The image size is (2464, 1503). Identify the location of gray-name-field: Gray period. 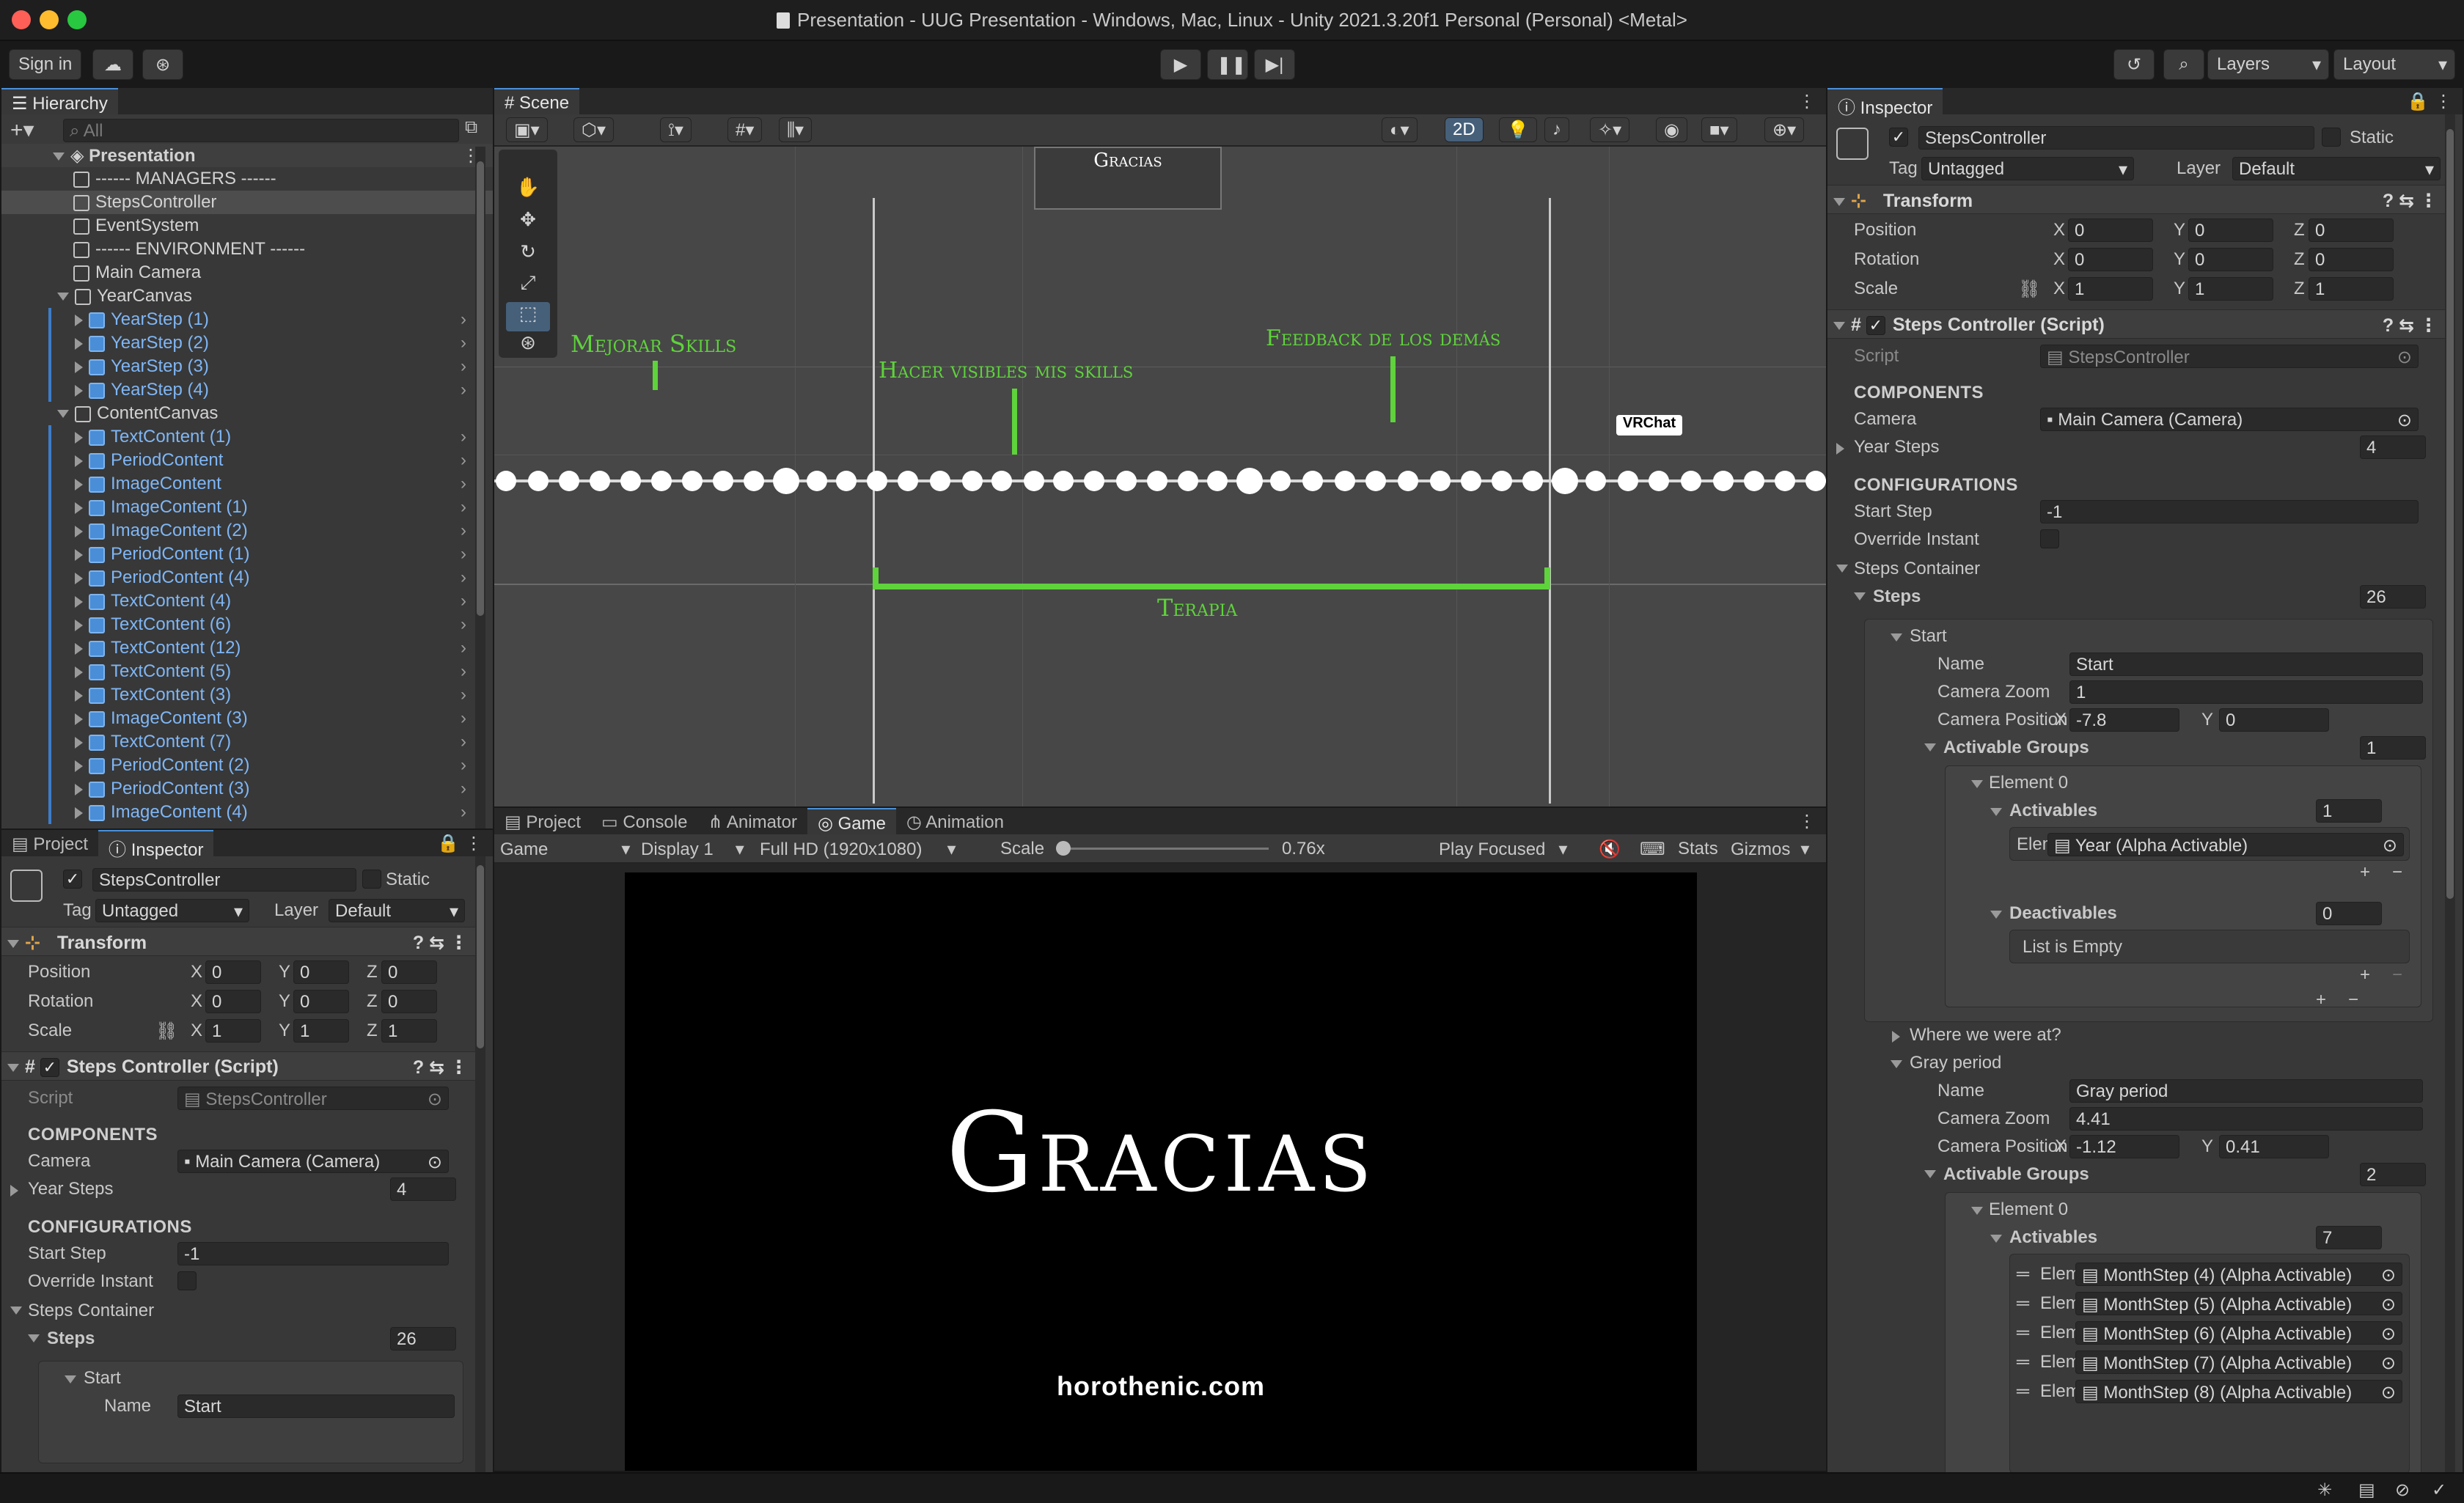
(2246, 1091).